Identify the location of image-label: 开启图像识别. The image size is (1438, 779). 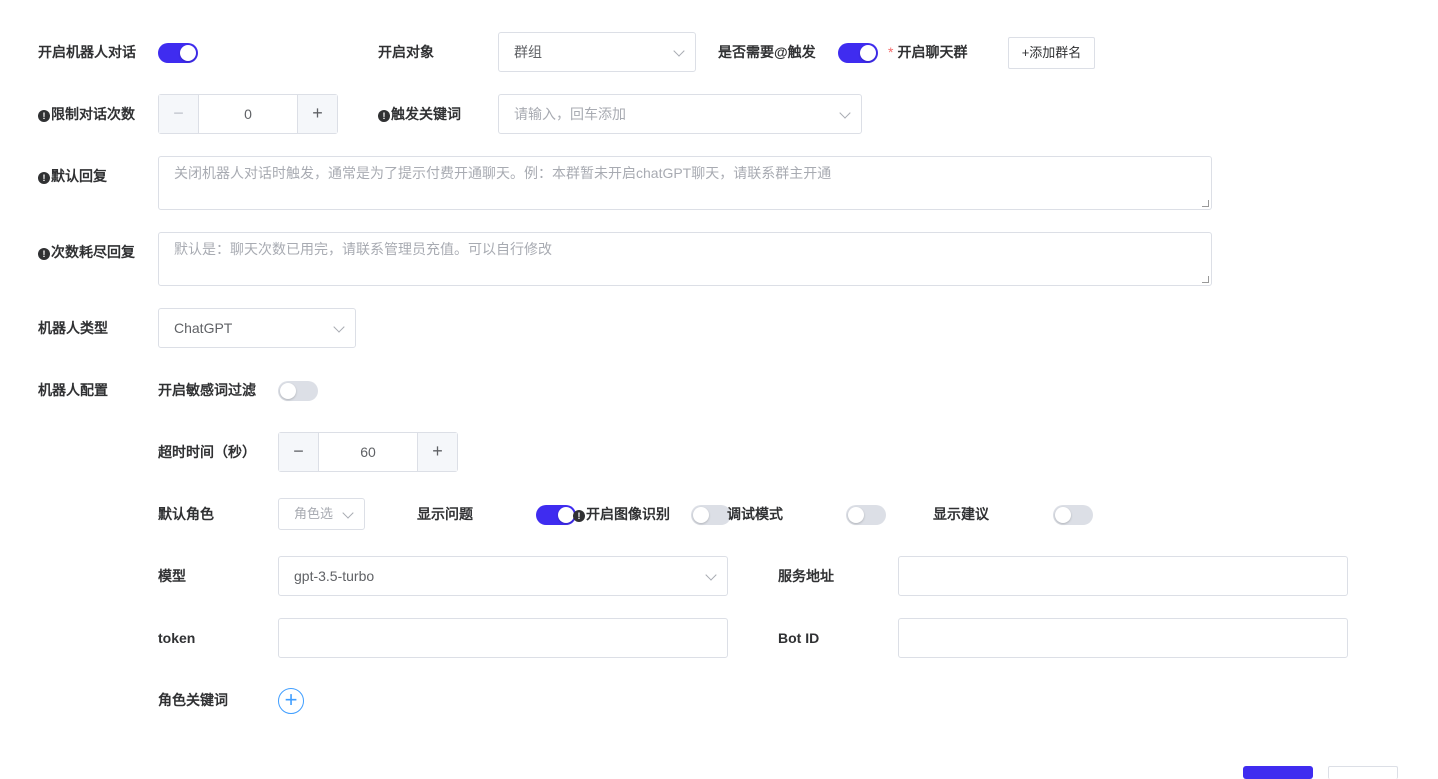
(628, 514).